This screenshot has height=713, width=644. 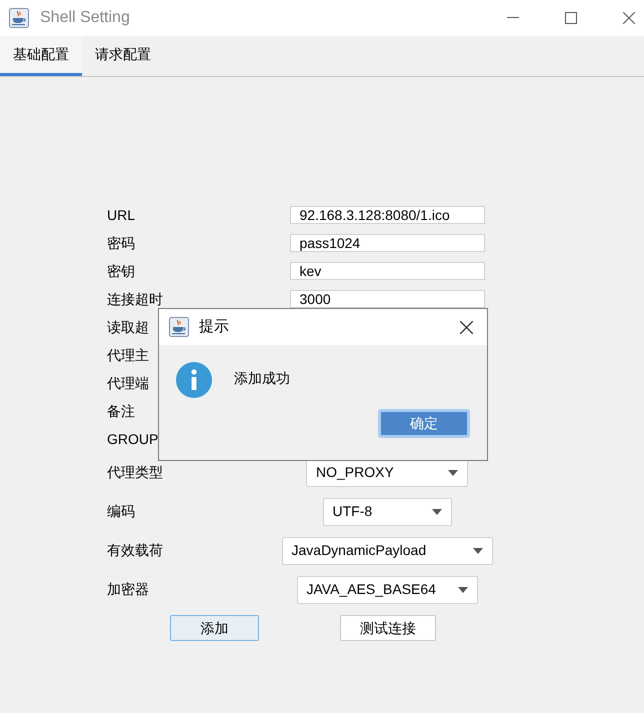 What do you see at coordinates (128, 589) in the screenshot?
I see `field-label: 加密器` at bounding box center [128, 589].